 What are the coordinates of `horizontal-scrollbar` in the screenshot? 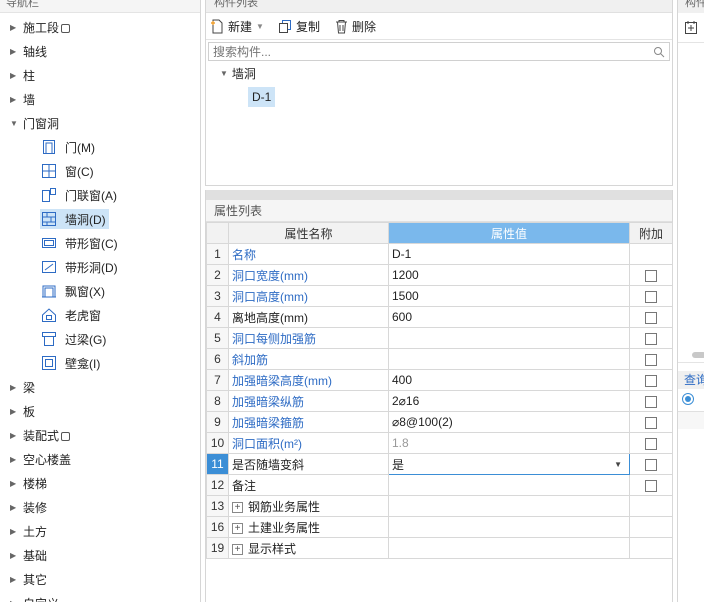 It's located at (698, 355).